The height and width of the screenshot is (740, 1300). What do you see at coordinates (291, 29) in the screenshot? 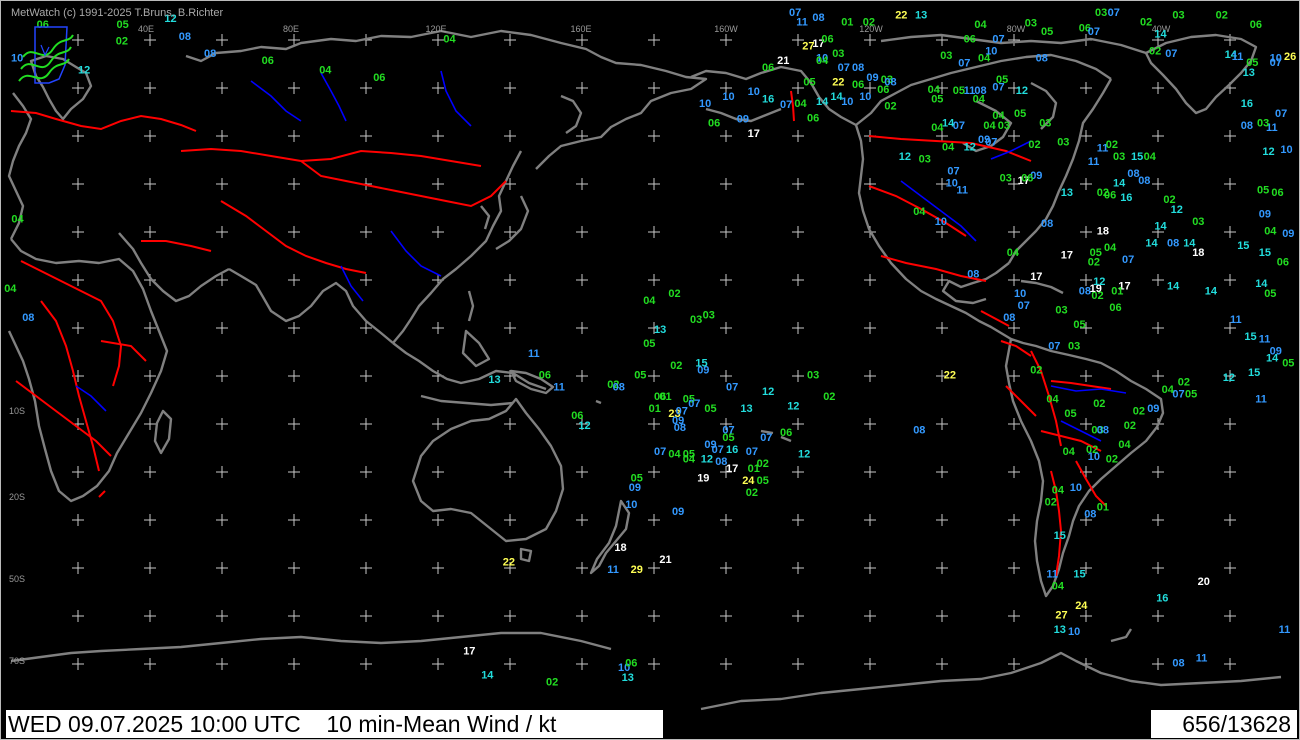
I see `lon-label: 80E` at bounding box center [291, 29].